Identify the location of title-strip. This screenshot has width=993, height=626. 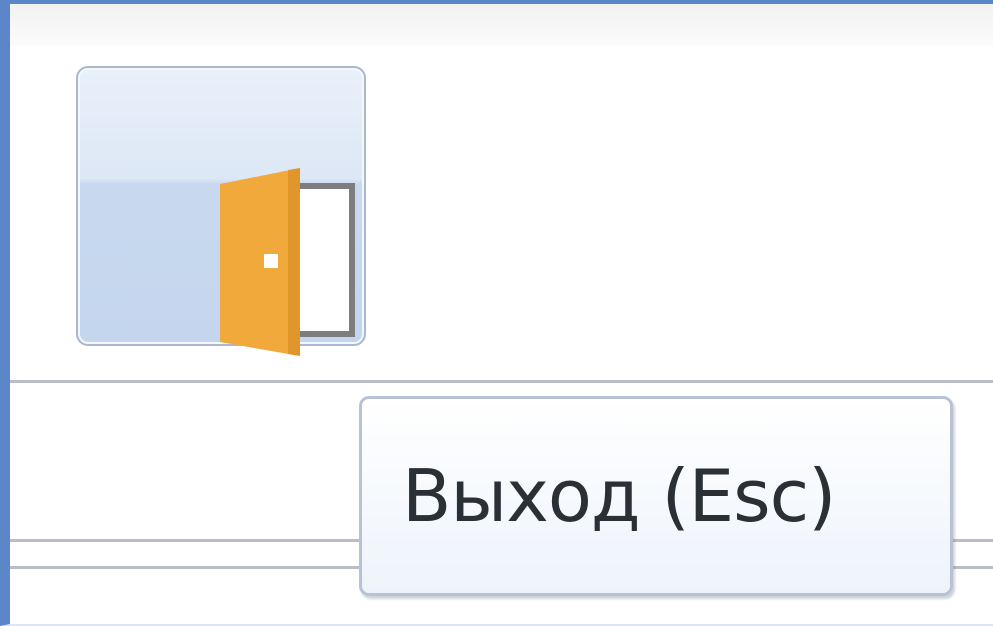
(501, 25).